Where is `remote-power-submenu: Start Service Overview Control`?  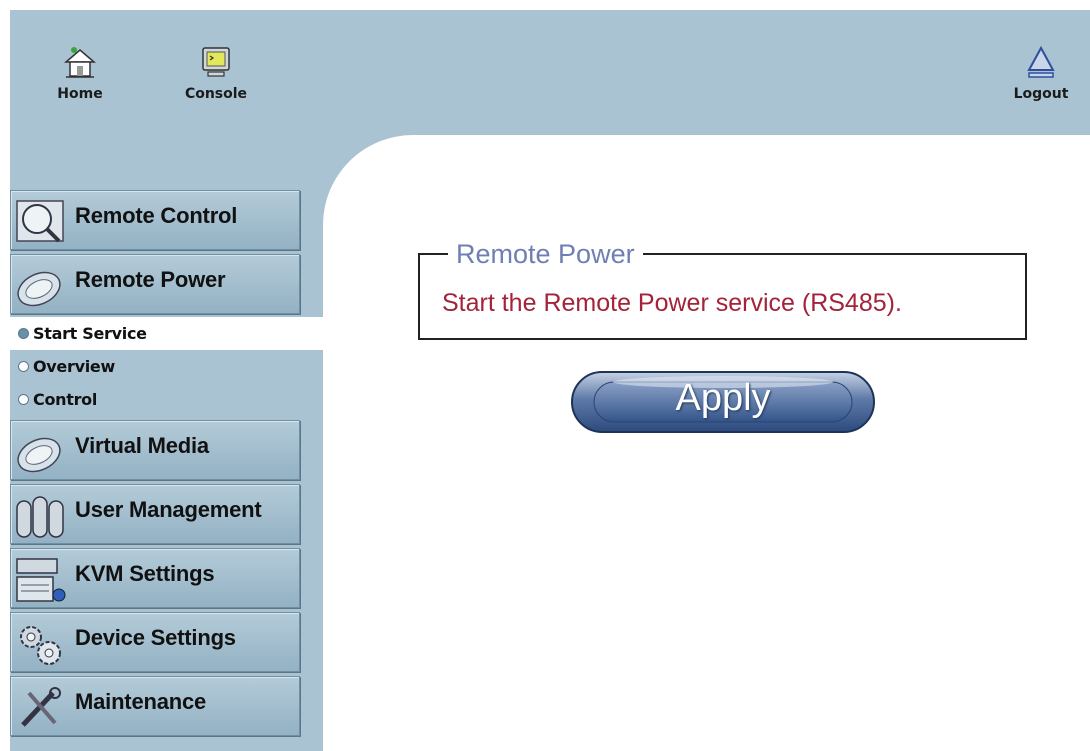 remote-power-submenu: Start Service Overview Control is located at coordinates (166, 366).